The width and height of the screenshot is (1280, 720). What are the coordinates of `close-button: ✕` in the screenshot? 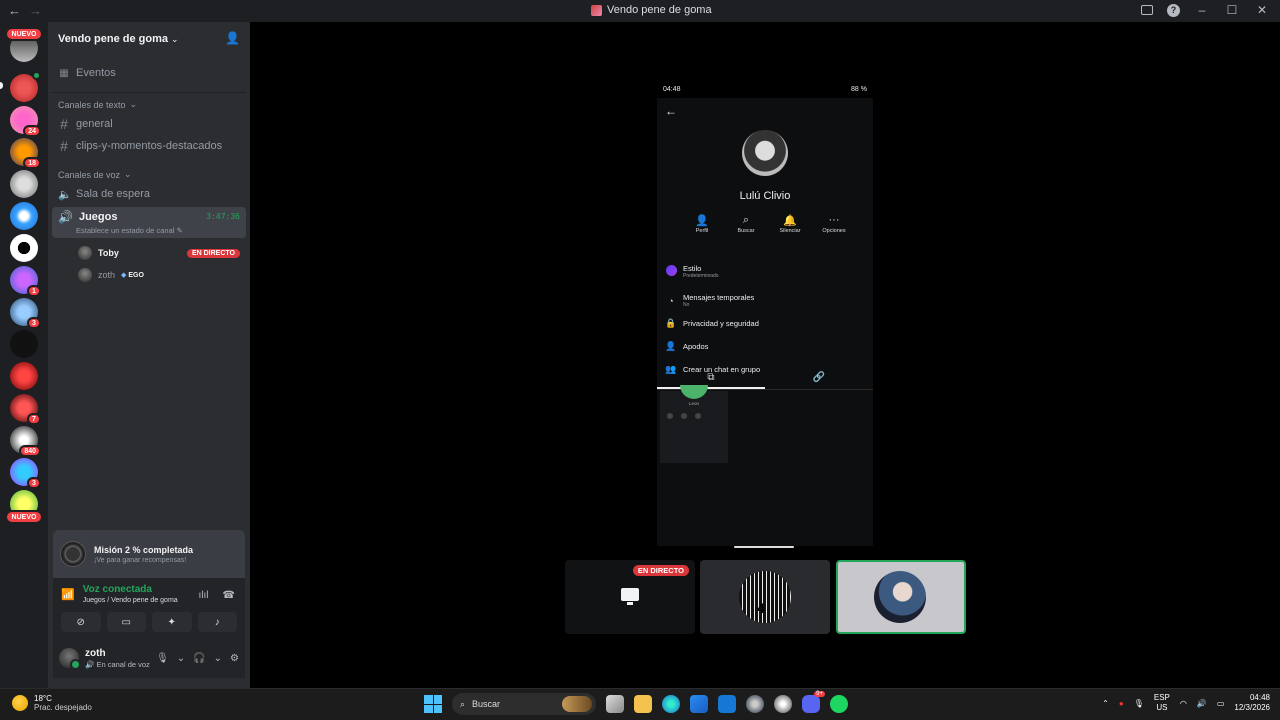 It's located at (1262, 10).